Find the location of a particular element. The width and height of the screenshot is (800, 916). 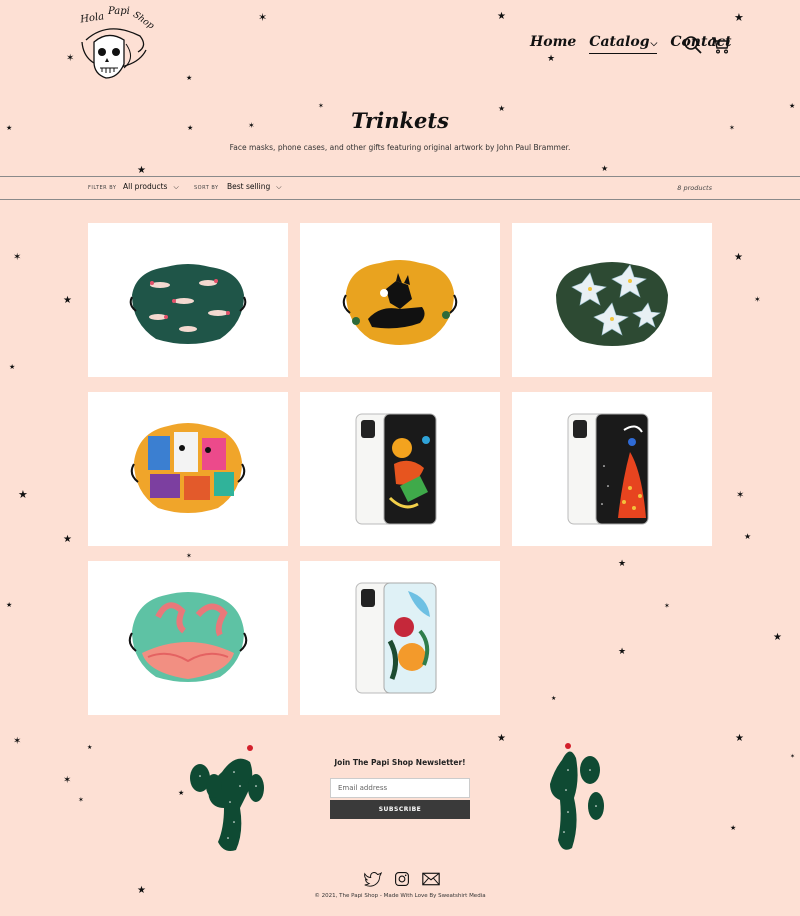

product-count: 8 products is located at coordinates (694, 188).